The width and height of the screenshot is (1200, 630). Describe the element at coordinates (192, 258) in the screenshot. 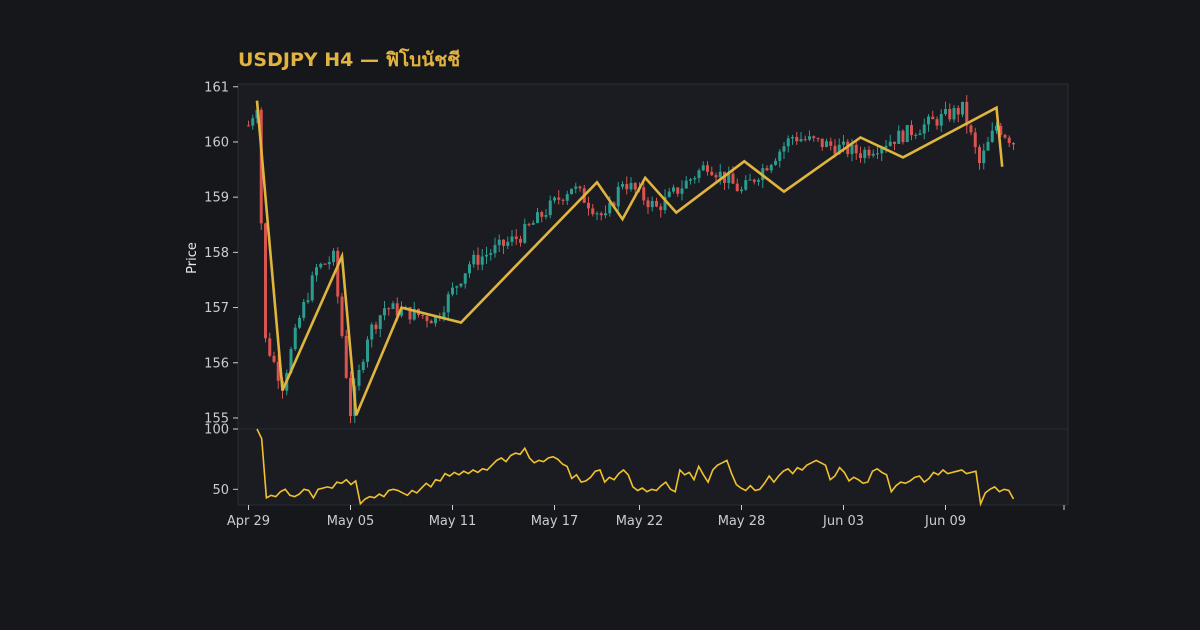

I see `y-axis-label: Price` at that location.